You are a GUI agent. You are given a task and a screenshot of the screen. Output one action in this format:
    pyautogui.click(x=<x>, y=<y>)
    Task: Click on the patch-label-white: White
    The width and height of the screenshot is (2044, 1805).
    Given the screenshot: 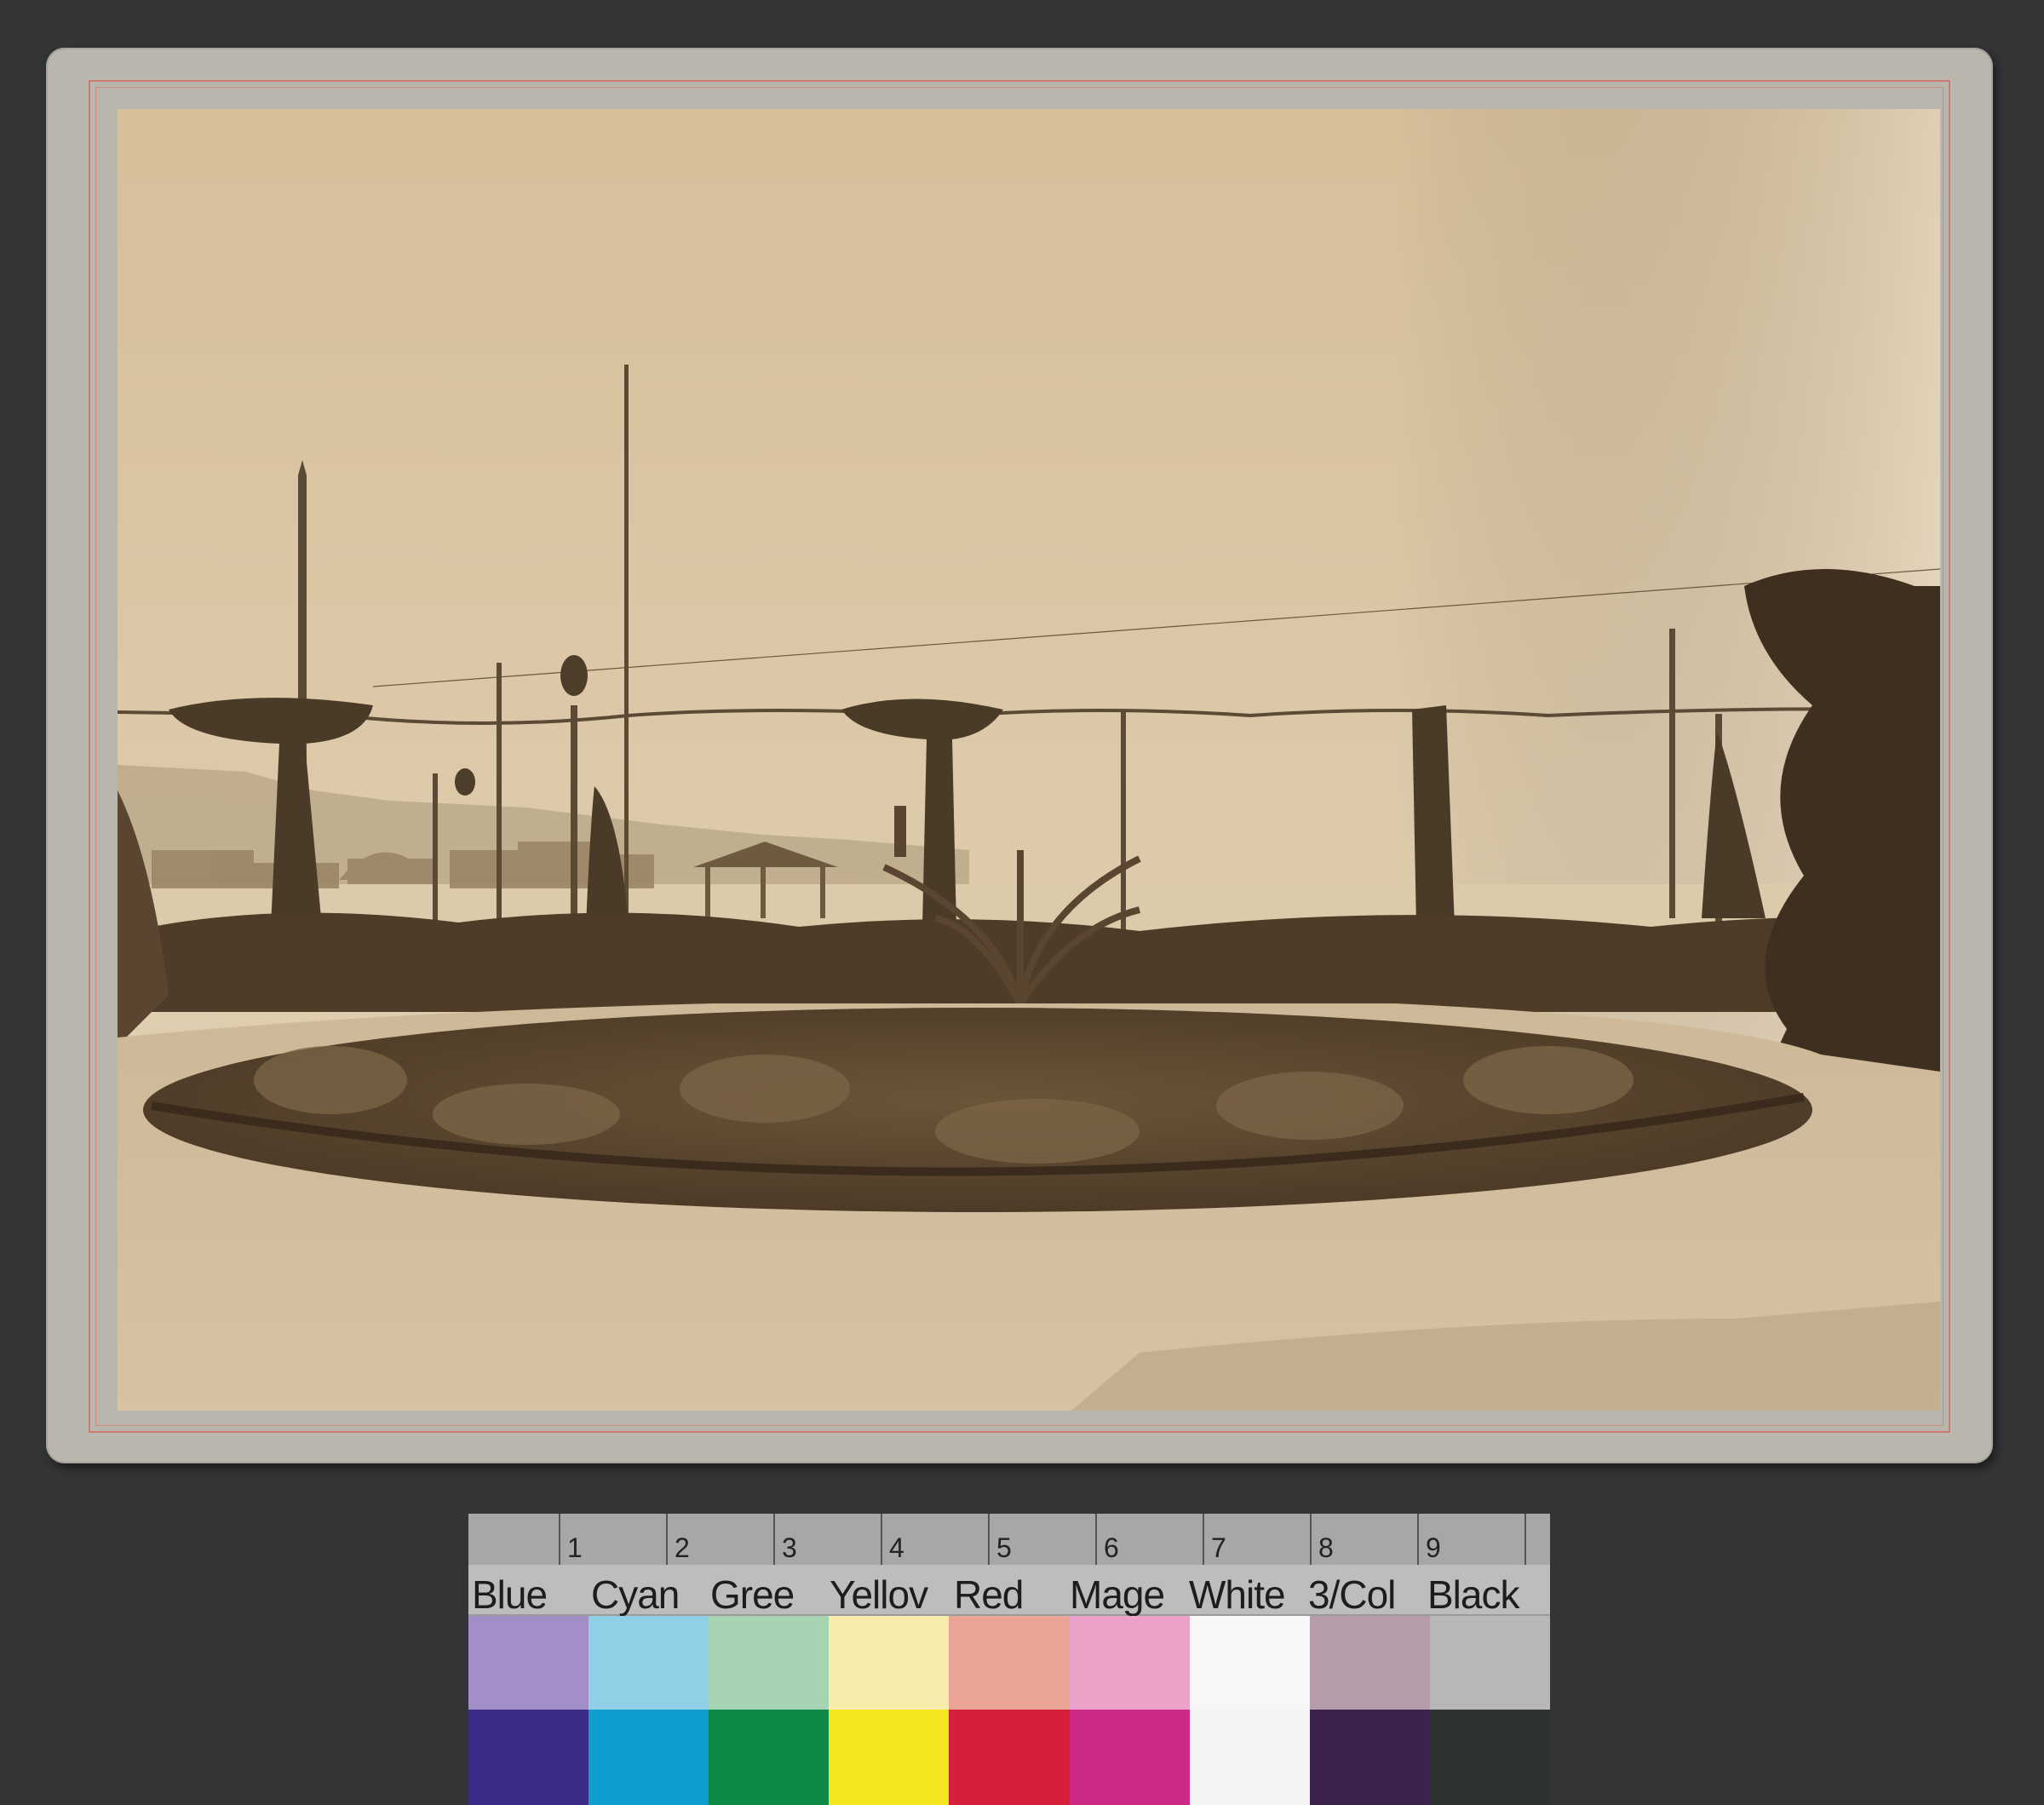 What is the action you would take?
    pyautogui.click(x=1237, y=1594)
    